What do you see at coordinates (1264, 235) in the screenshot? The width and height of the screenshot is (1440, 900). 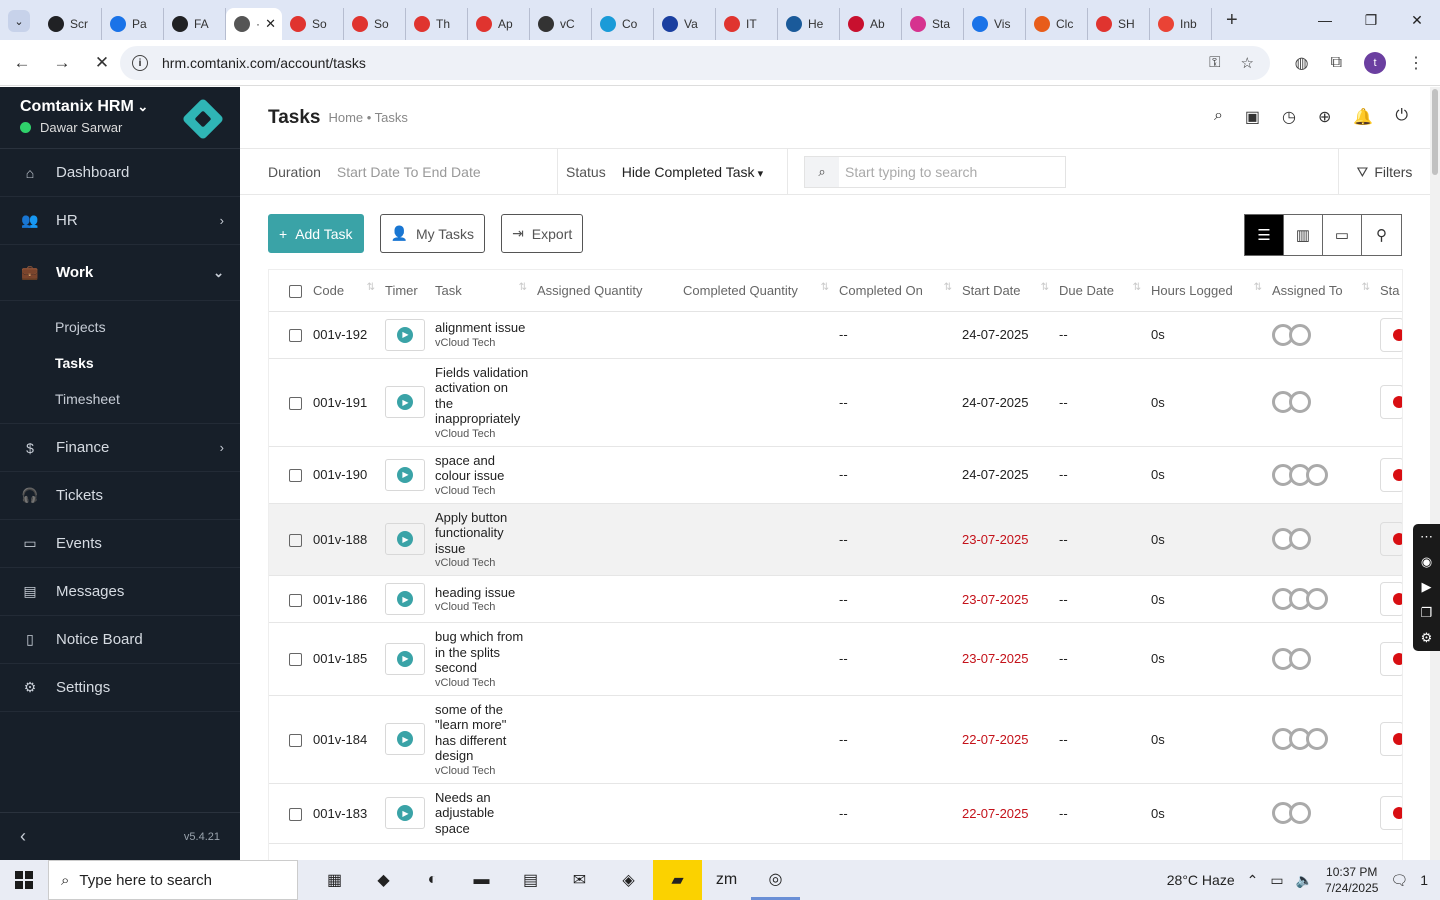 I see `list-view-icon: ☰` at bounding box center [1264, 235].